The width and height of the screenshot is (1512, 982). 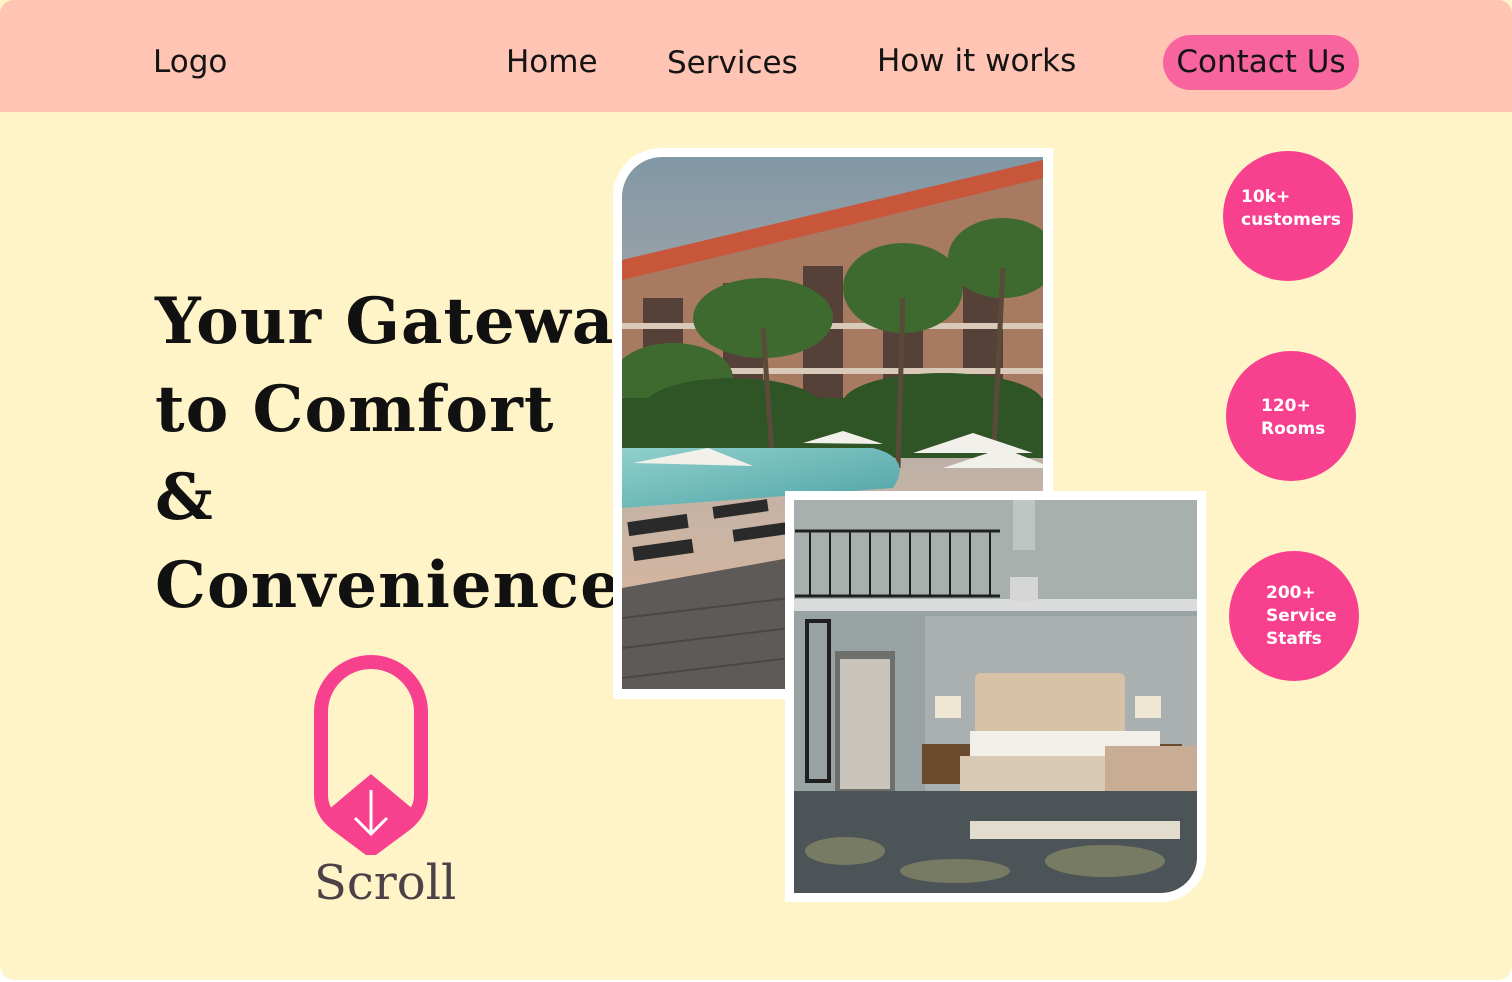 What do you see at coordinates (385, 883) in the screenshot?
I see `scroll-label: Scroll` at bounding box center [385, 883].